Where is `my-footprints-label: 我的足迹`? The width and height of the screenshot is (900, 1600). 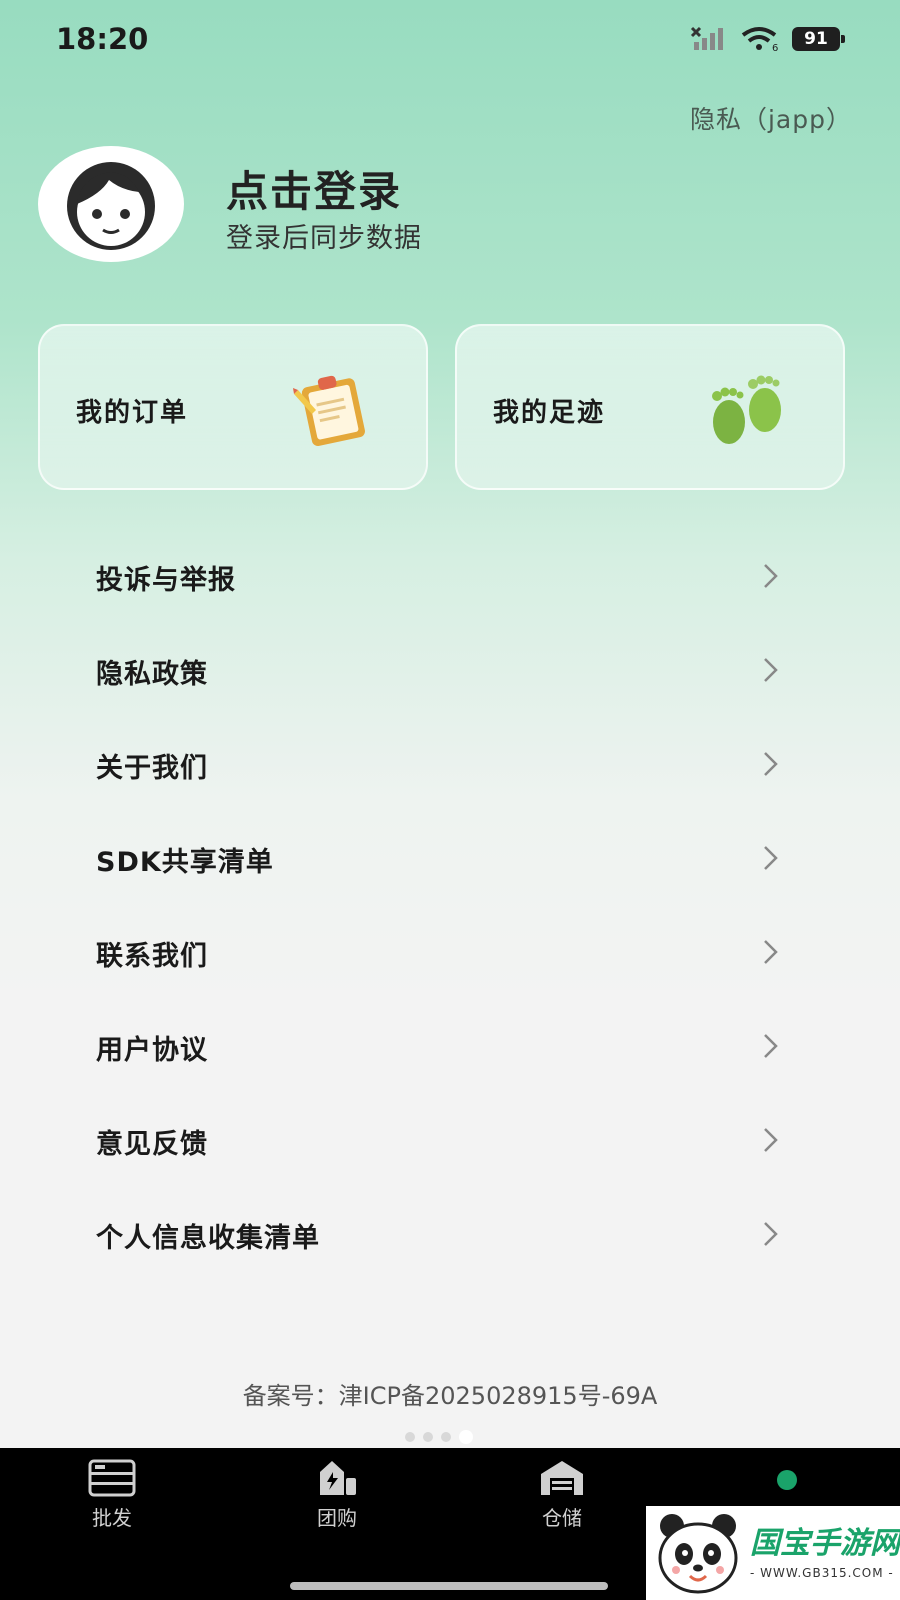
my-footprints-label: 我的足迹 is located at coordinates (549, 413).